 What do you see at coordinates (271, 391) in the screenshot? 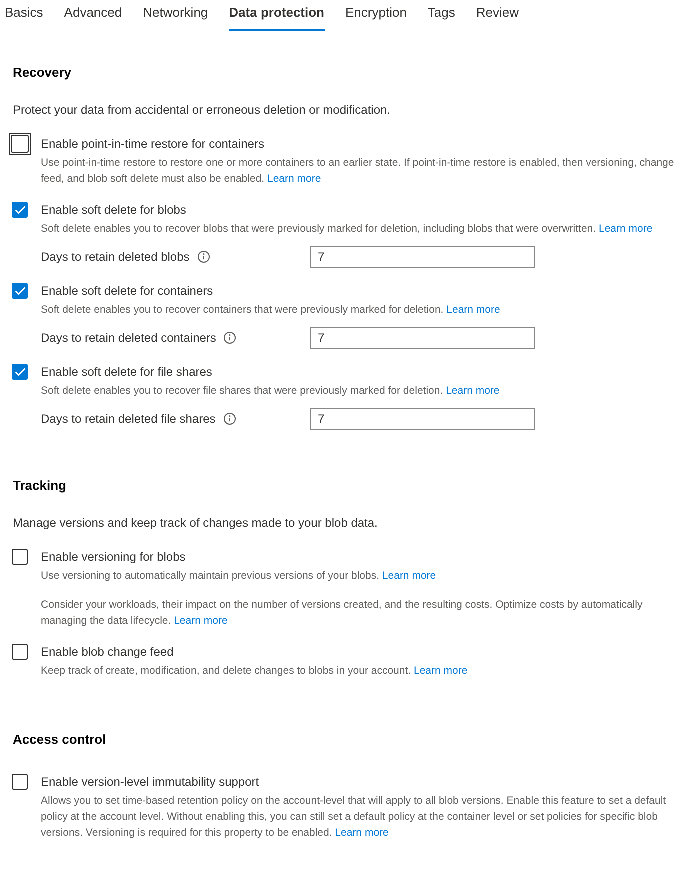
I see `help-text: Soft delete enables you to recover file shares that were previously marked for deletion. Learn more` at bounding box center [271, 391].